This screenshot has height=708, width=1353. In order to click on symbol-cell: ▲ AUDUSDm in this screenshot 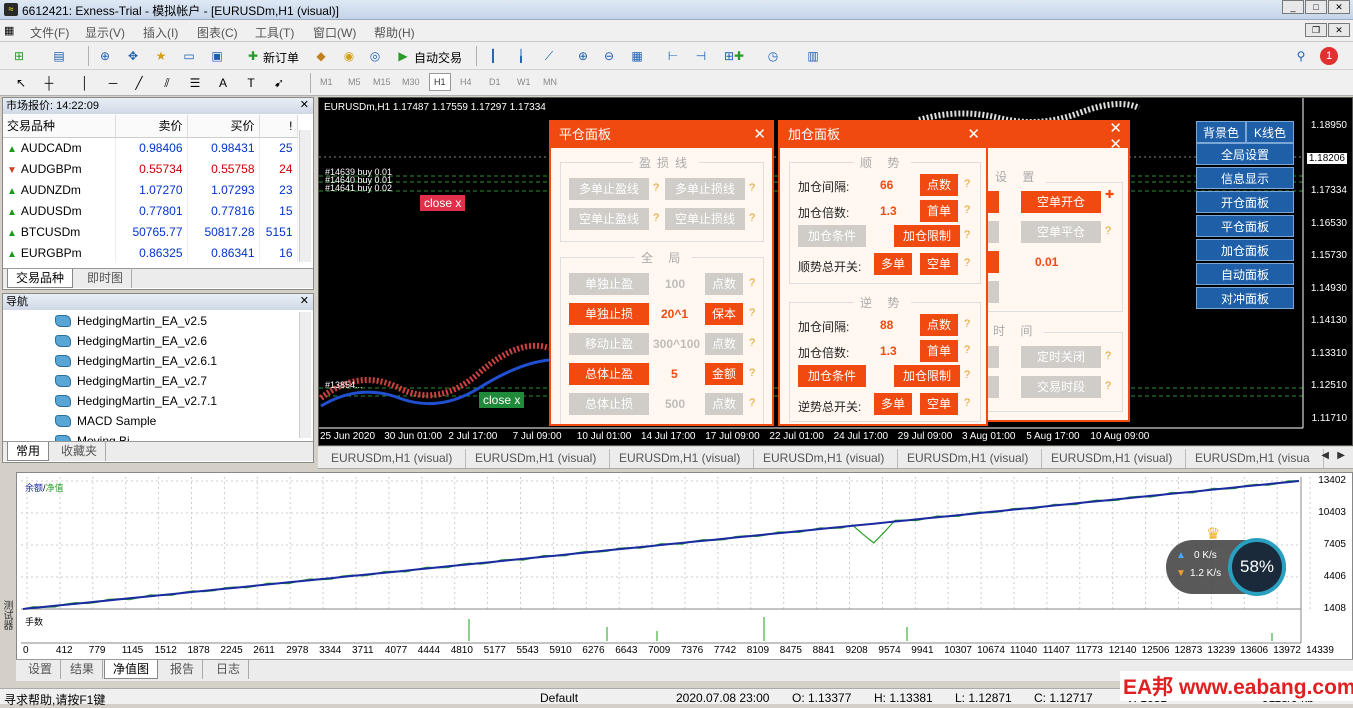, I will do `click(59, 210)`.